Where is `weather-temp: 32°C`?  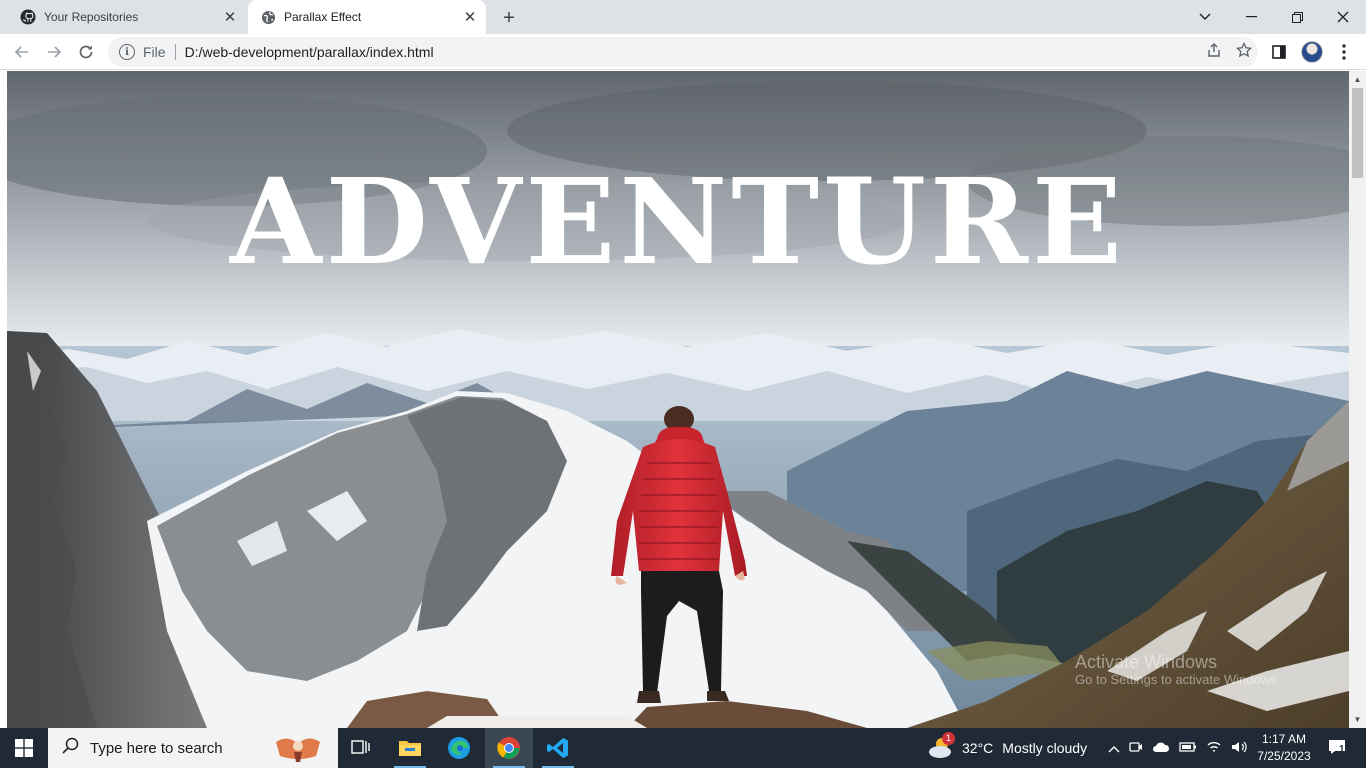 weather-temp: 32°C is located at coordinates (978, 748).